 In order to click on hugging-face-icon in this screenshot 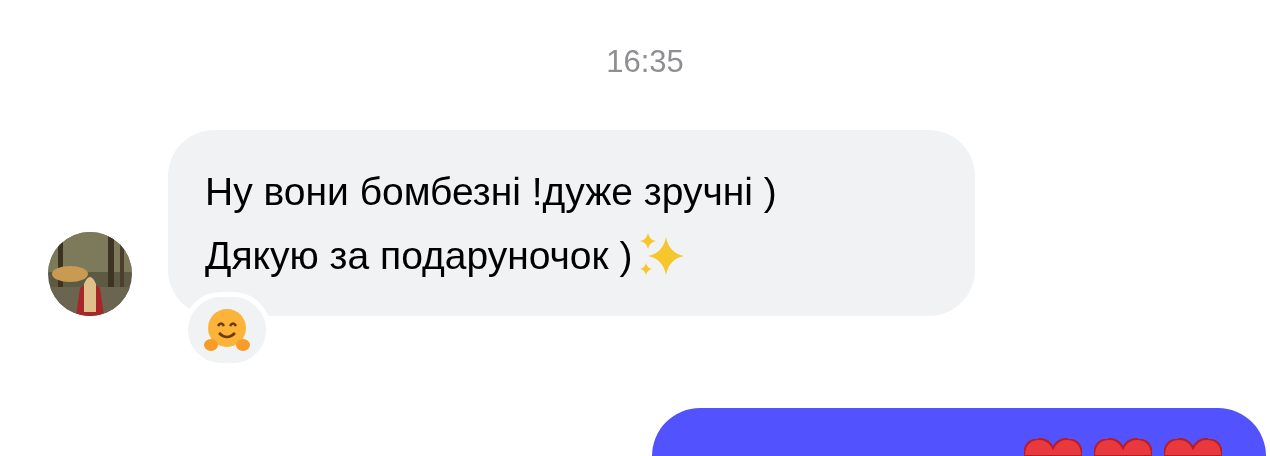, I will do `click(227, 330)`.